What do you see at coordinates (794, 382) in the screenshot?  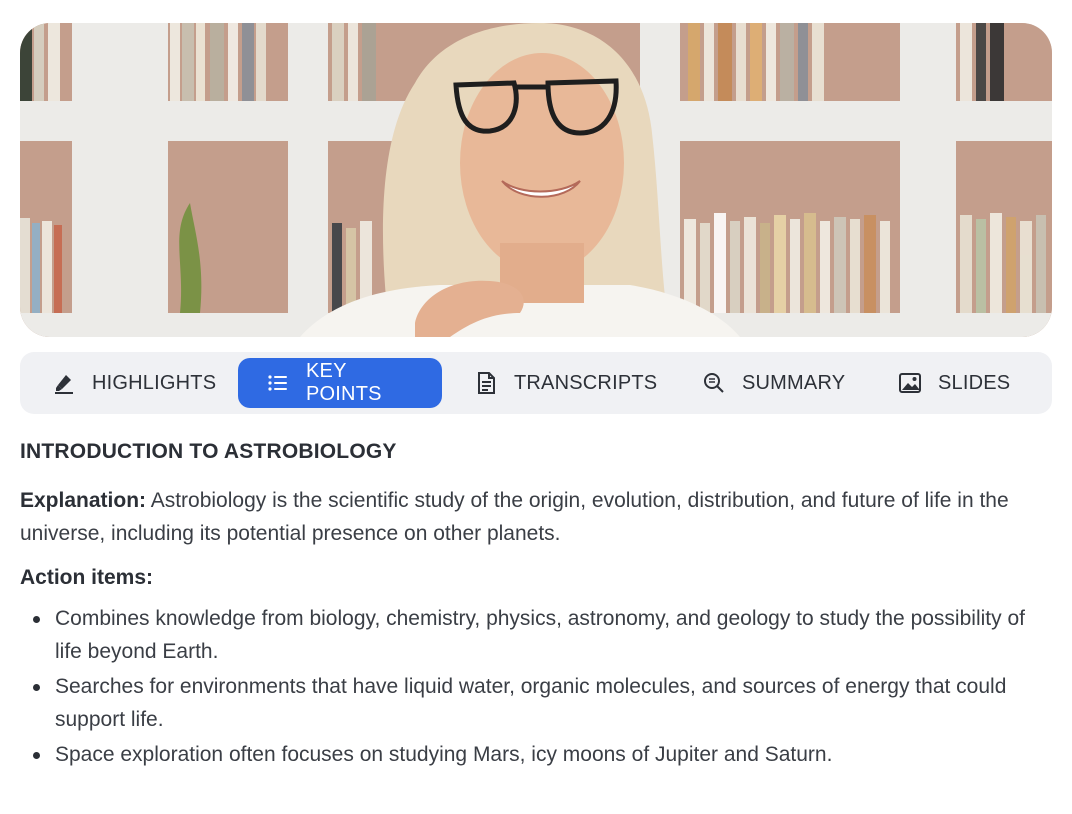 I see `tab-label: SUMMARY` at bounding box center [794, 382].